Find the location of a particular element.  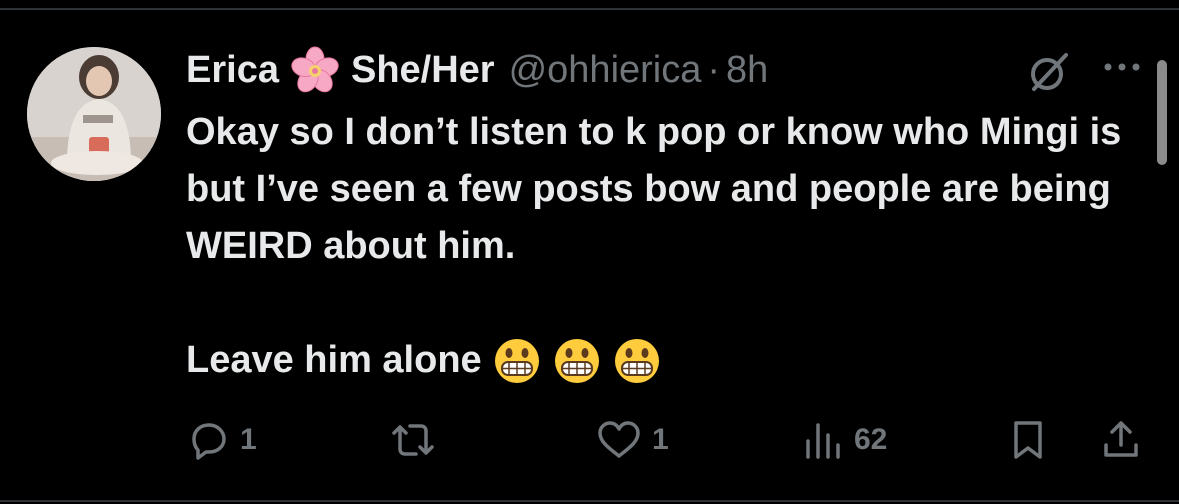

views-count: 62 is located at coordinates (871, 439).